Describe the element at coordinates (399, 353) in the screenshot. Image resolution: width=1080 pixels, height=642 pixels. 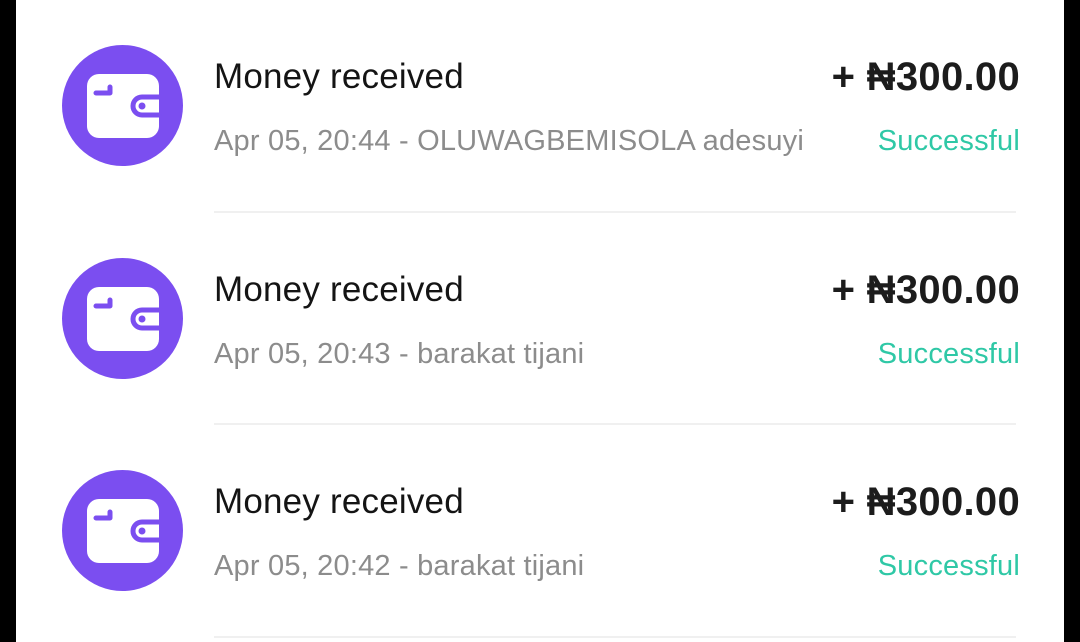
I see `transaction-meta: Apr 05, 20:43 - barakat tijani` at that location.